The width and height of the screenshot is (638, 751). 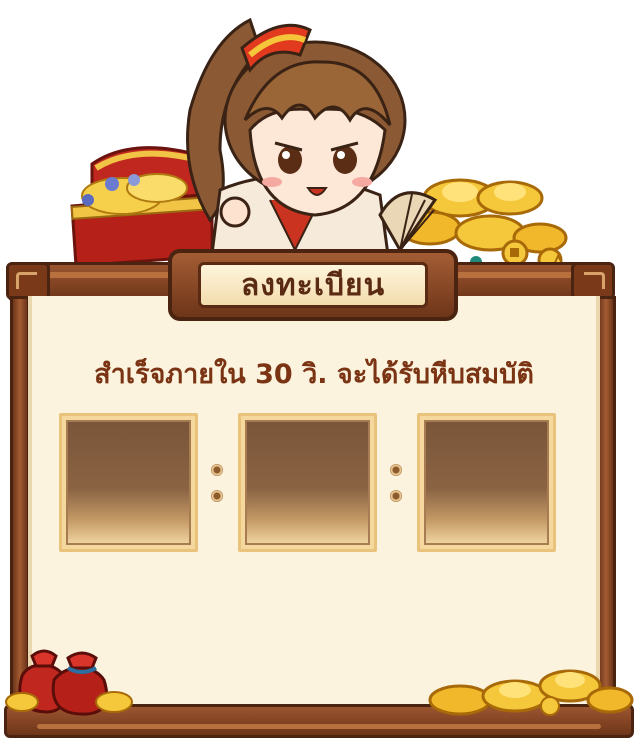 I want to click on red-money-bag-icon, so click(x=69, y=682).